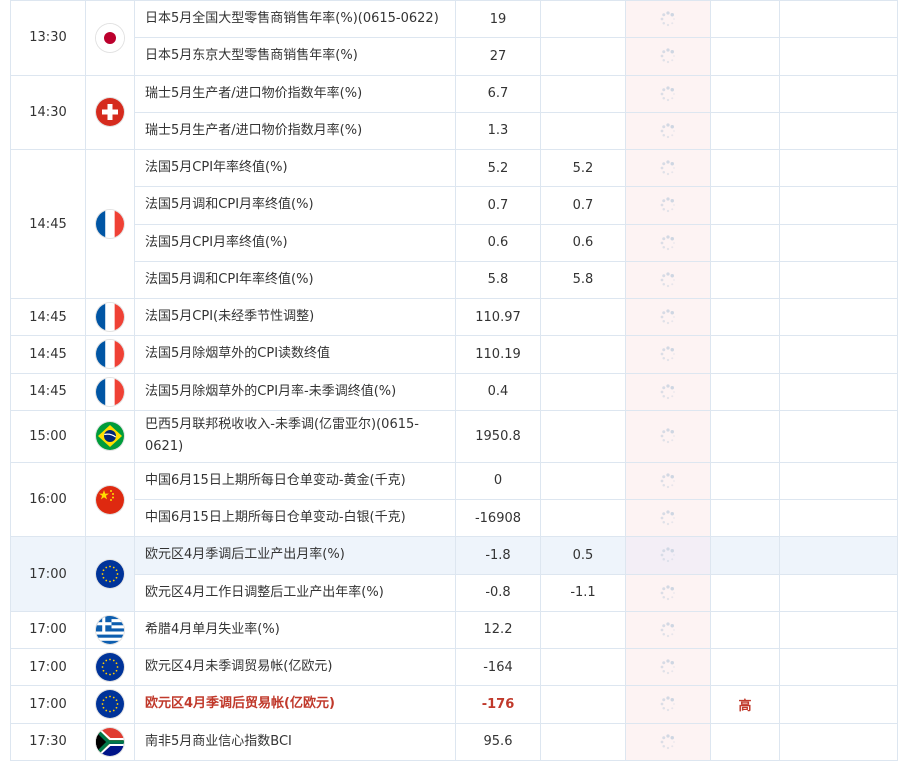 The image size is (909, 761). I want to click on table-row: 17:00 欧元区4月季调后工业产出月率(%) -1.8 0.5, so click(454, 574).